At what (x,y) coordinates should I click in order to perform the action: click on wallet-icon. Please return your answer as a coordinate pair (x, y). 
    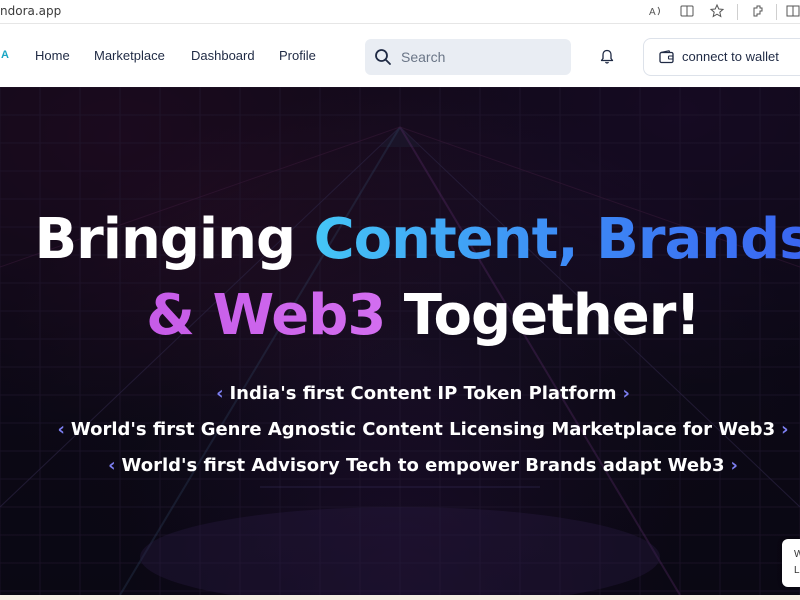
    Looking at the image, I should click on (666, 57).